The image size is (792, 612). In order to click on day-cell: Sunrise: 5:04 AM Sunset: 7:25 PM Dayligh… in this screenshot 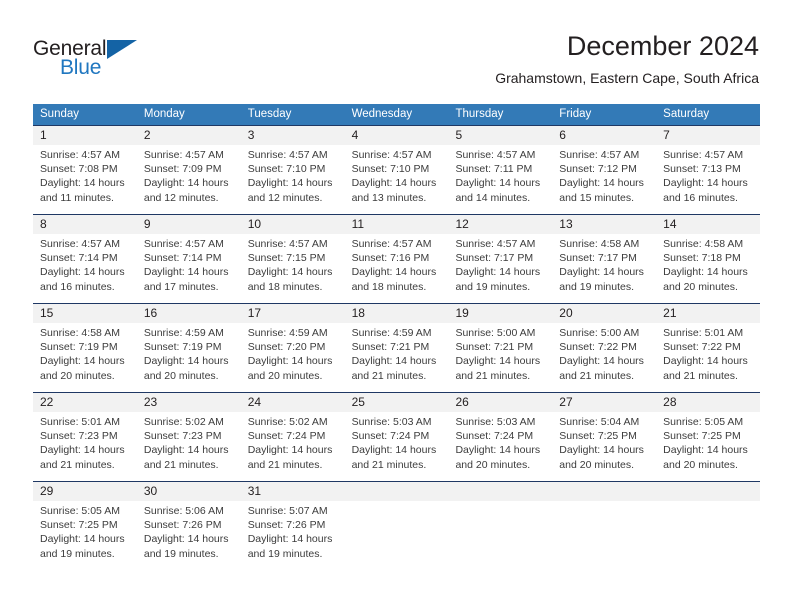, I will do `click(604, 446)`.